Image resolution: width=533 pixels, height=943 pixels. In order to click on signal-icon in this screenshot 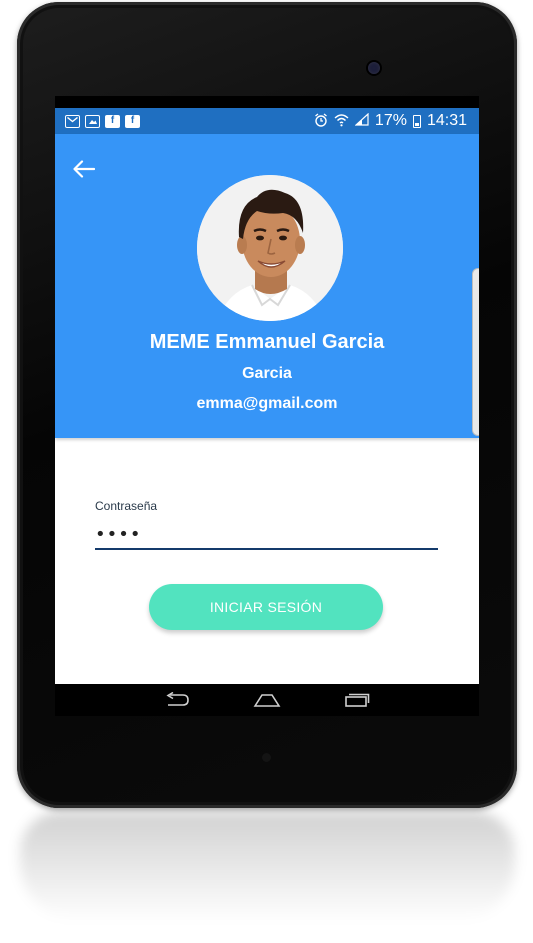, I will do `click(361, 120)`.